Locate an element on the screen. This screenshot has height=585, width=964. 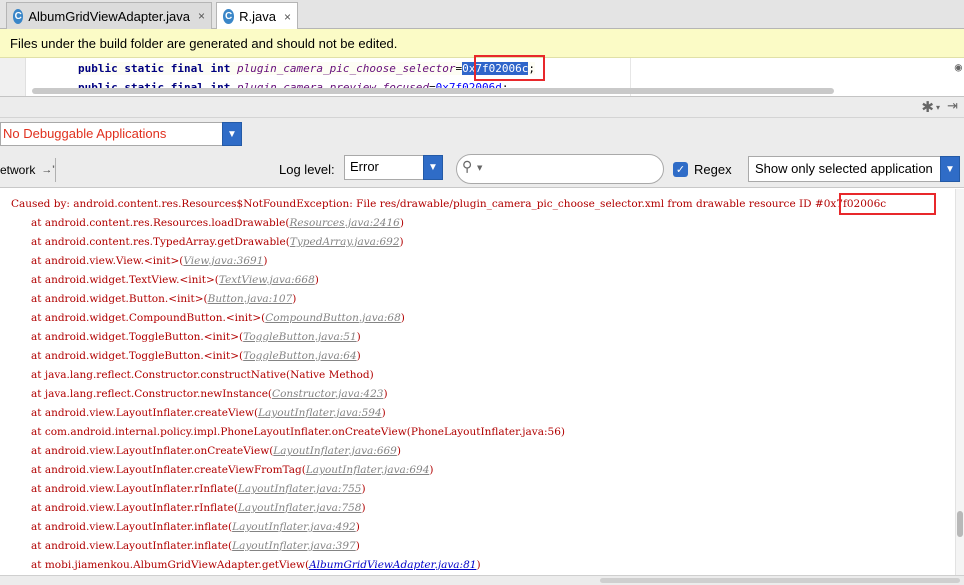
tab-album-grid-view-adapter: C AlbumGridViewAdapter.java × is located at coordinates (109, 15).